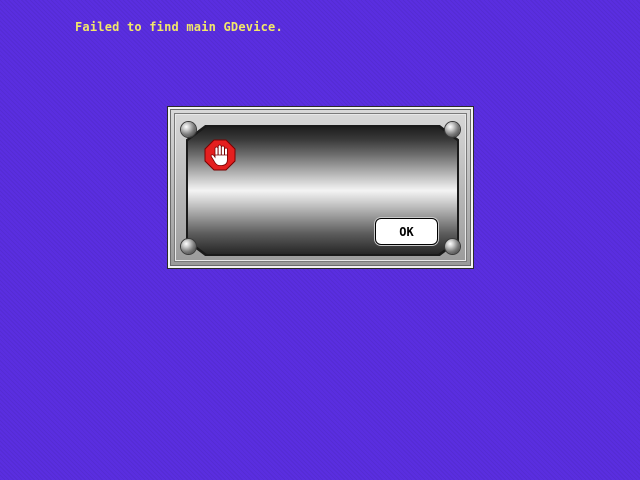 This screenshot has height=480, width=640. What do you see at coordinates (188, 246) in the screenshot?
I see `screw-bottom-left` at bounding box center [188, 246].